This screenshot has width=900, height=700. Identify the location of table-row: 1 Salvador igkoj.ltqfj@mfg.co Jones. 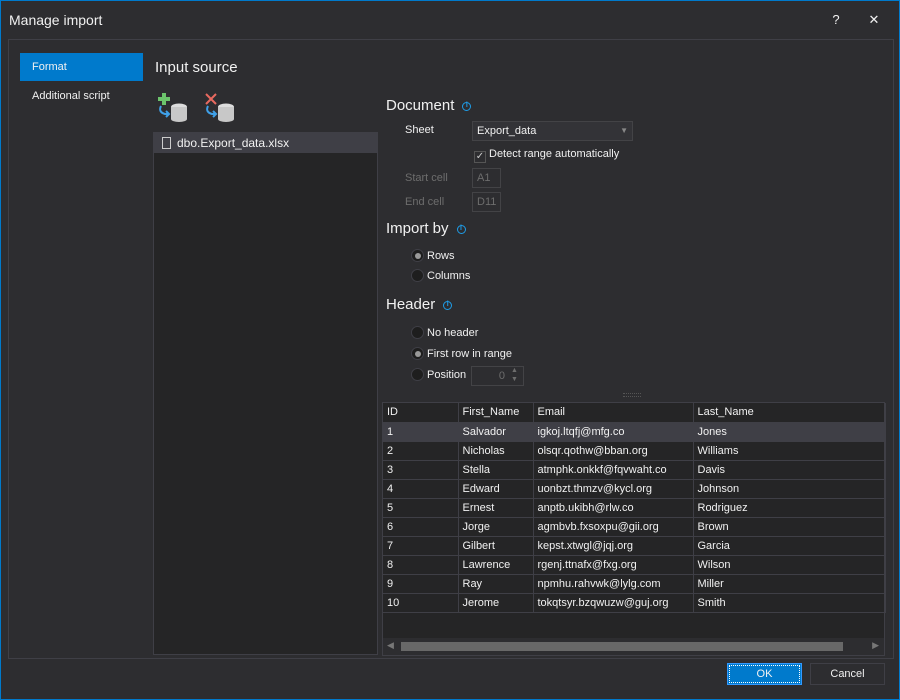
(634, 432).